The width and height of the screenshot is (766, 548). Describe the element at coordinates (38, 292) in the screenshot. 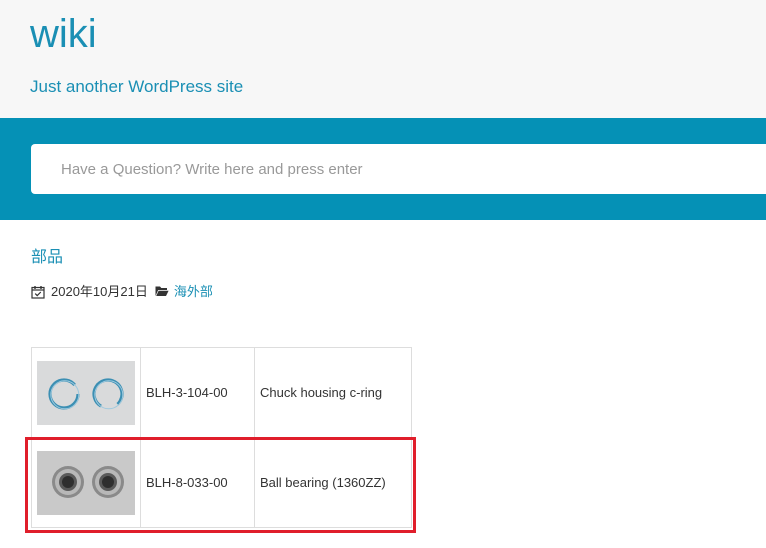

I see `calendar-check-icon` at that location.